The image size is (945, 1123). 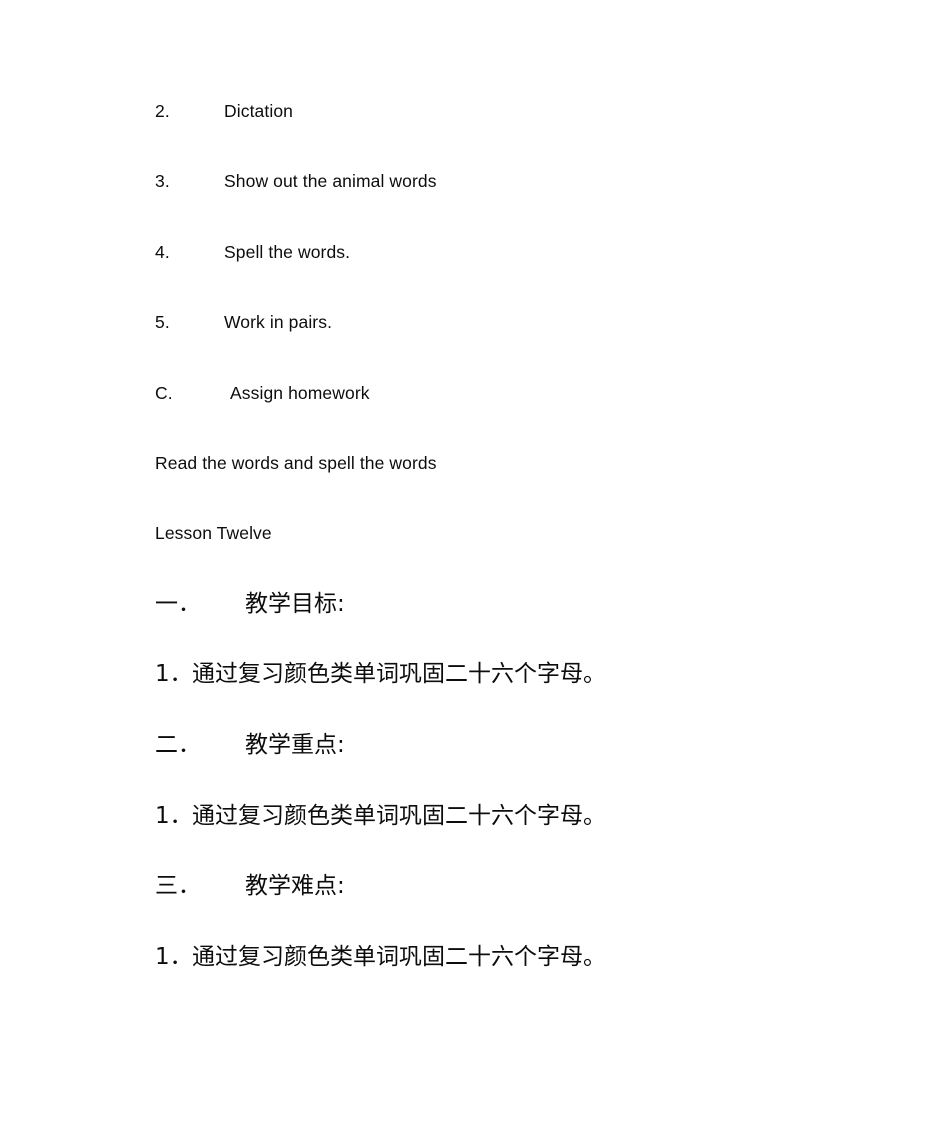 What do you see at coordinates (162, 322) in the screenshot?
I see `list-item-marker: 5.` at bounding box center [162, 322].